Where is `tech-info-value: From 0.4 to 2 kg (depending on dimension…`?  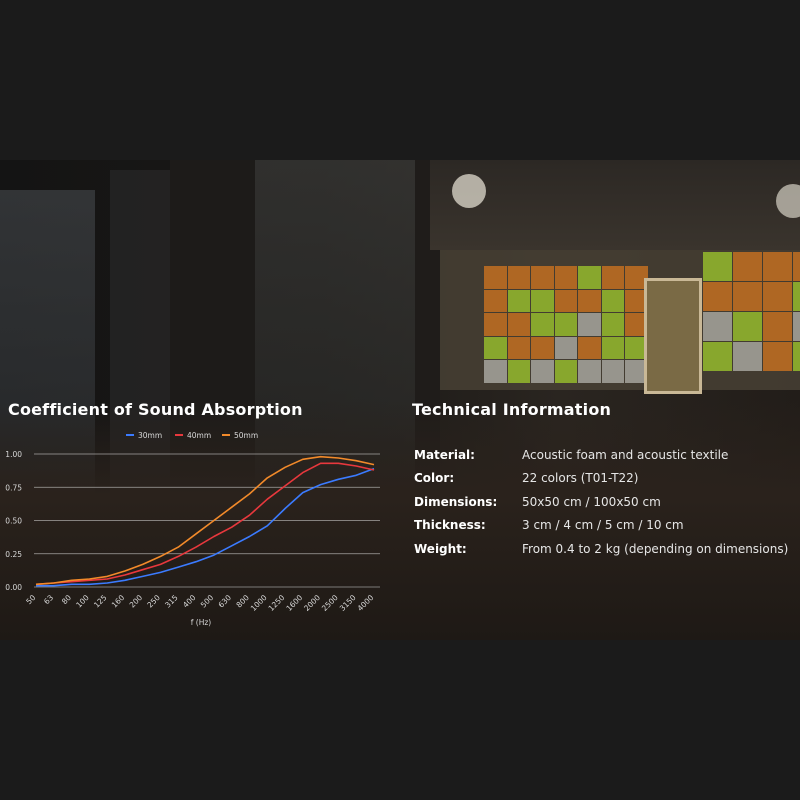 tech-info-value: From 0.4 to 2 kg (depending on dimension… is located at coordinates (655, 548).